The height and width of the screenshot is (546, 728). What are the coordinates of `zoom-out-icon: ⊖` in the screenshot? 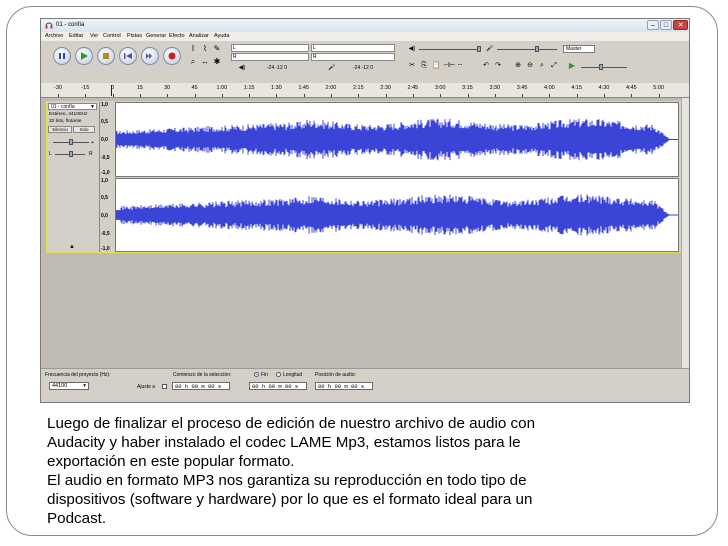 It's located at (530, 66).